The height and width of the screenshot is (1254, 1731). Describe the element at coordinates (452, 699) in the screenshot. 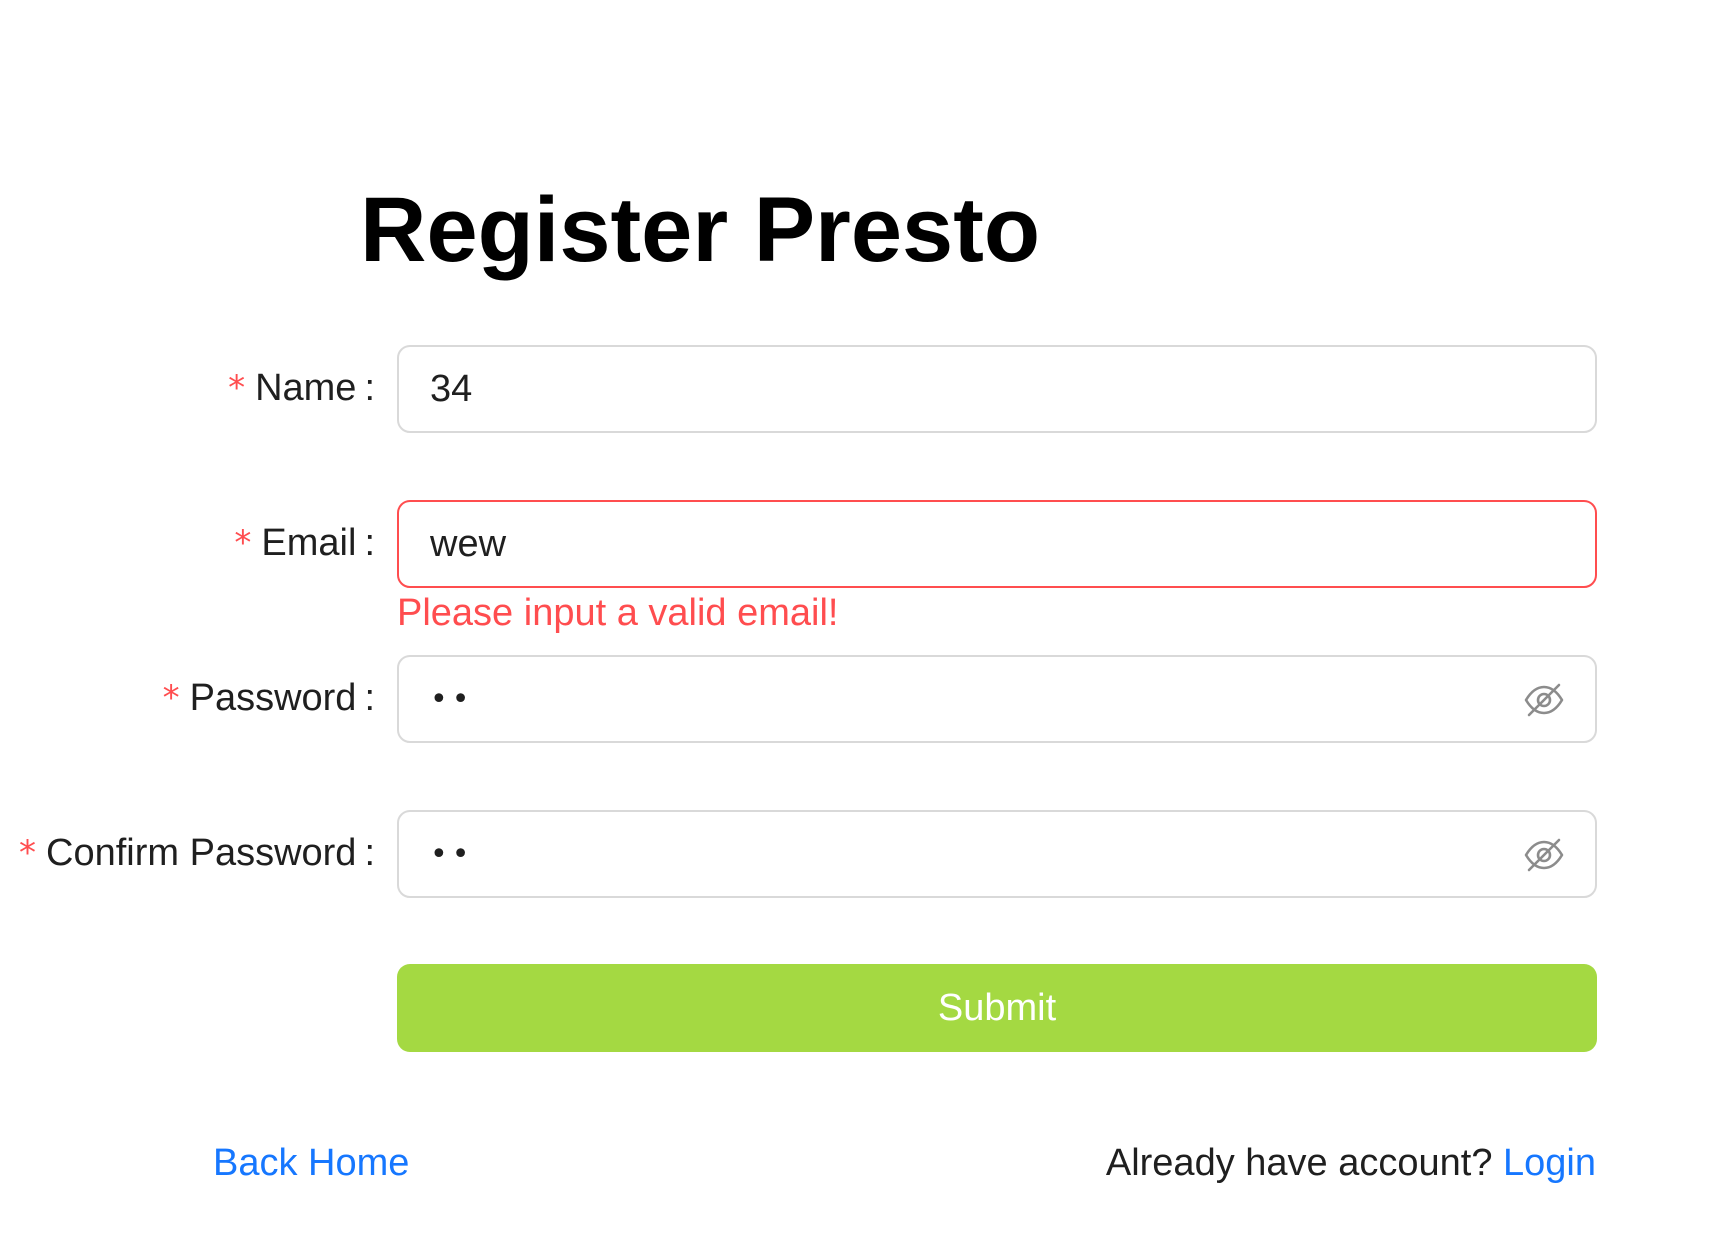

I see `password-masked-value: ••` at that location.